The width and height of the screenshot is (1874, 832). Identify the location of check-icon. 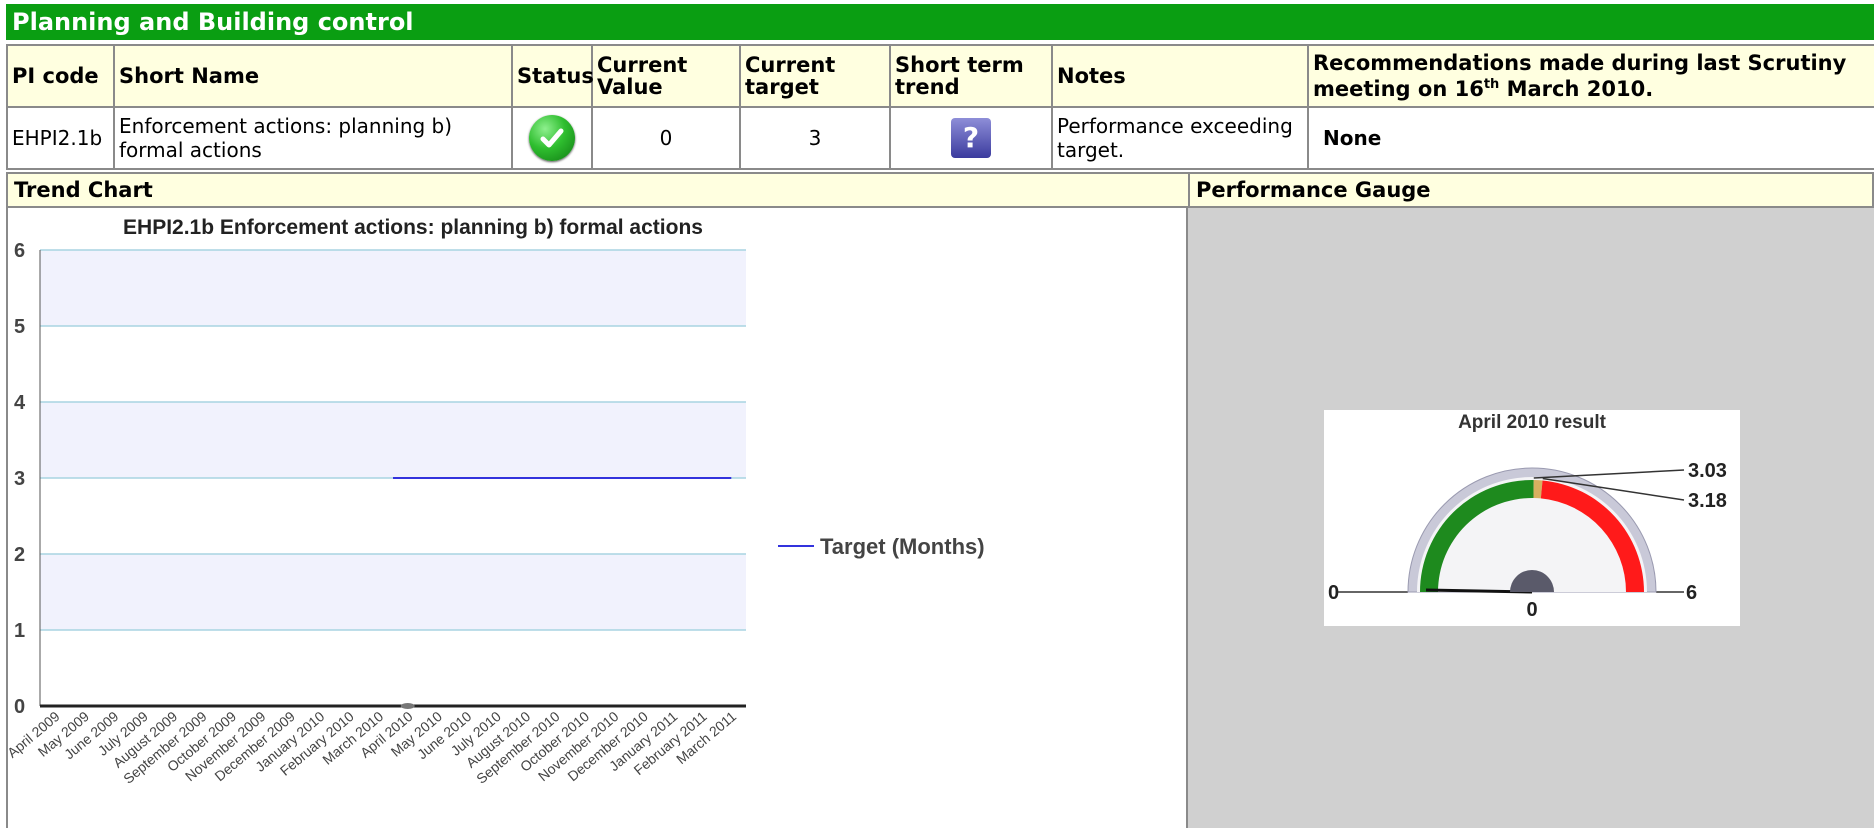
(552, 138).